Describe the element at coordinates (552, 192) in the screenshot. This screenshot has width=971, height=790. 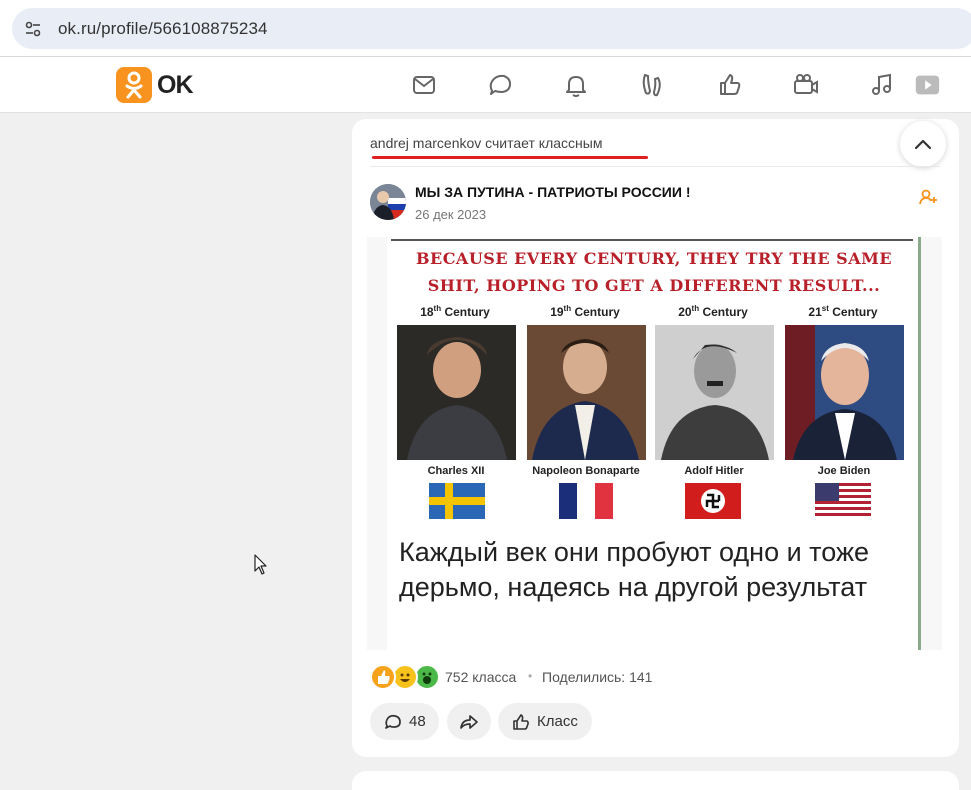
I see `group-name-link: МЫ ЗА ПУТИНА - ПАТРИОТЫ РОССИИ !` at that location.